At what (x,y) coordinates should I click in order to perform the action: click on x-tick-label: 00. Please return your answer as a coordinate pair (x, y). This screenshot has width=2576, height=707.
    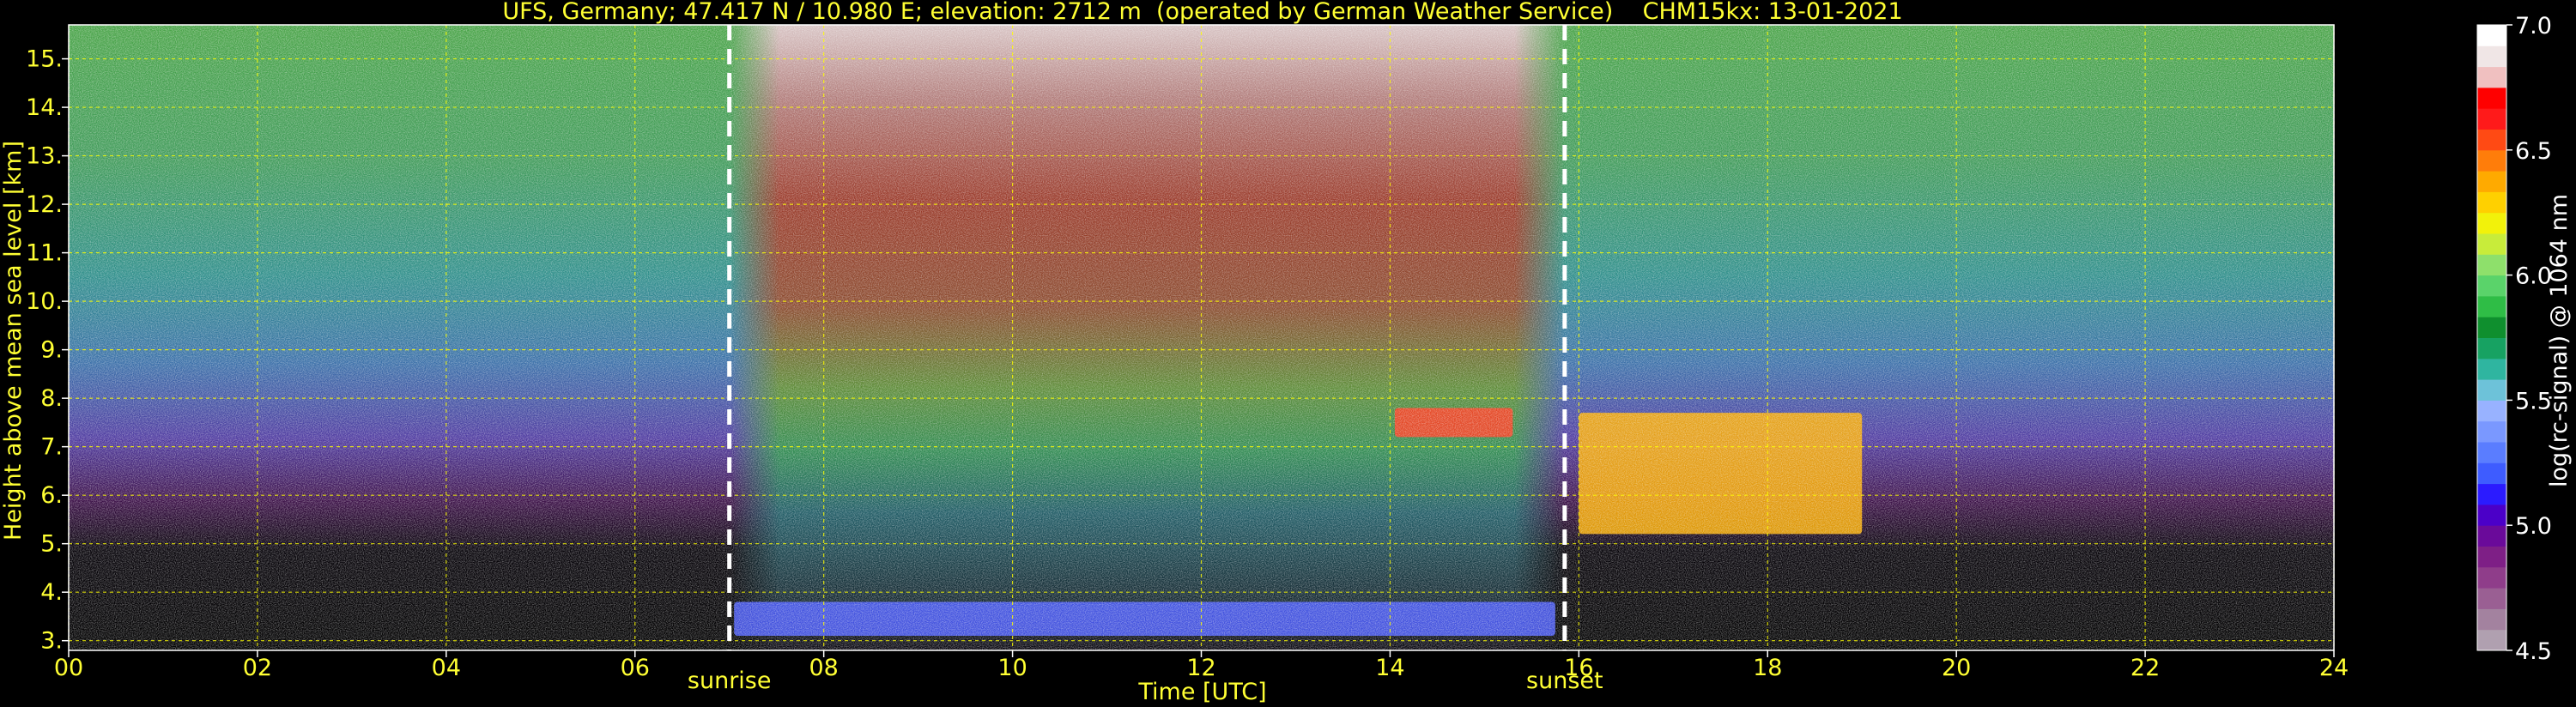
    Looking at the image, I should click on (68, 668).